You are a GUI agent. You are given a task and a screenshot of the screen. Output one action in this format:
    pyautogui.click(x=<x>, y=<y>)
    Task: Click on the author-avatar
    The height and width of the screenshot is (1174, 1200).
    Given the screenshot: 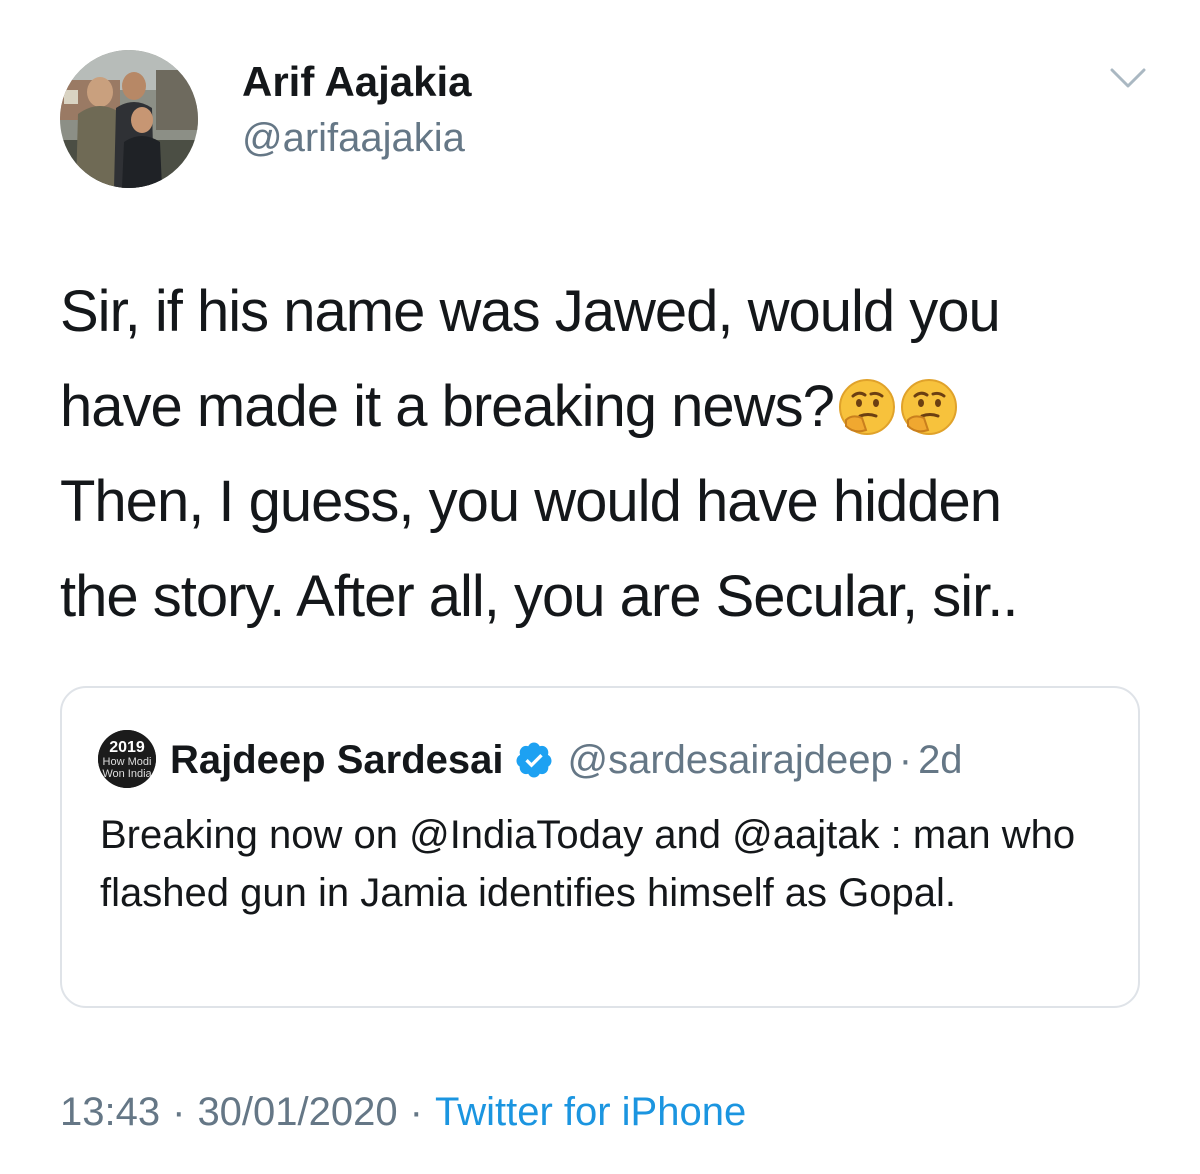 What is the action you would take?
    pyautogui.click(x=129, y=119)
    